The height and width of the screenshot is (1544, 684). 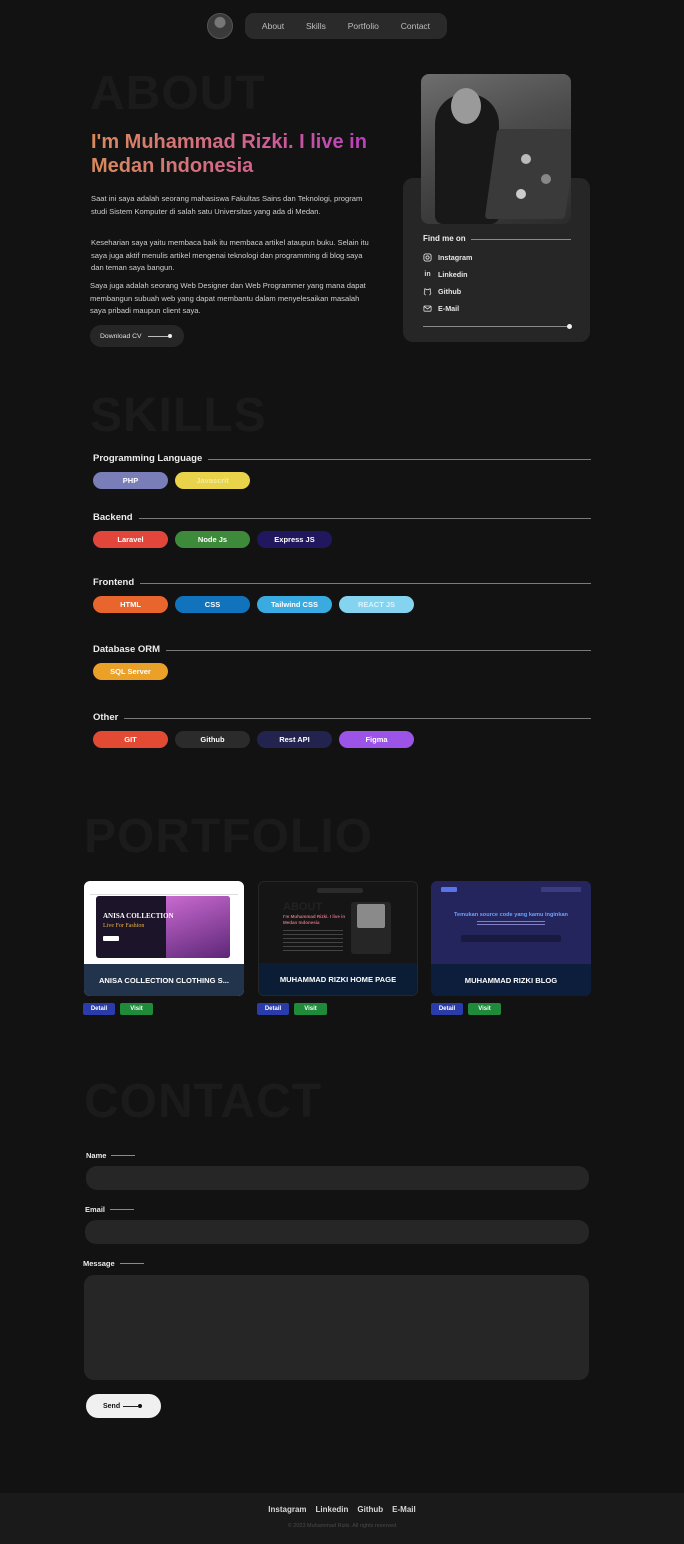 I want to click on skill-badge: Rest API, so click(x=294, y=739).